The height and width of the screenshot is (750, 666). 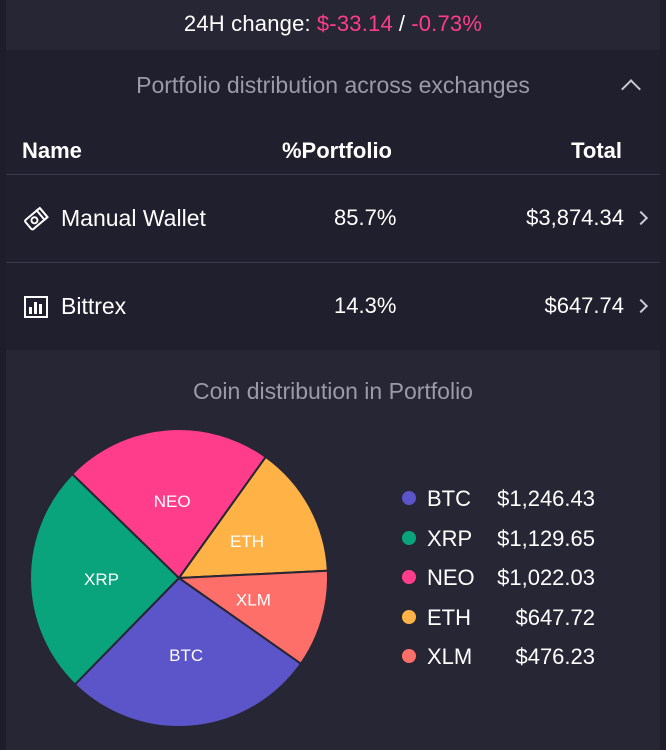 I want to click on coin-section-title: Coin distribution in Portfolio, so click(x=333, y=391).